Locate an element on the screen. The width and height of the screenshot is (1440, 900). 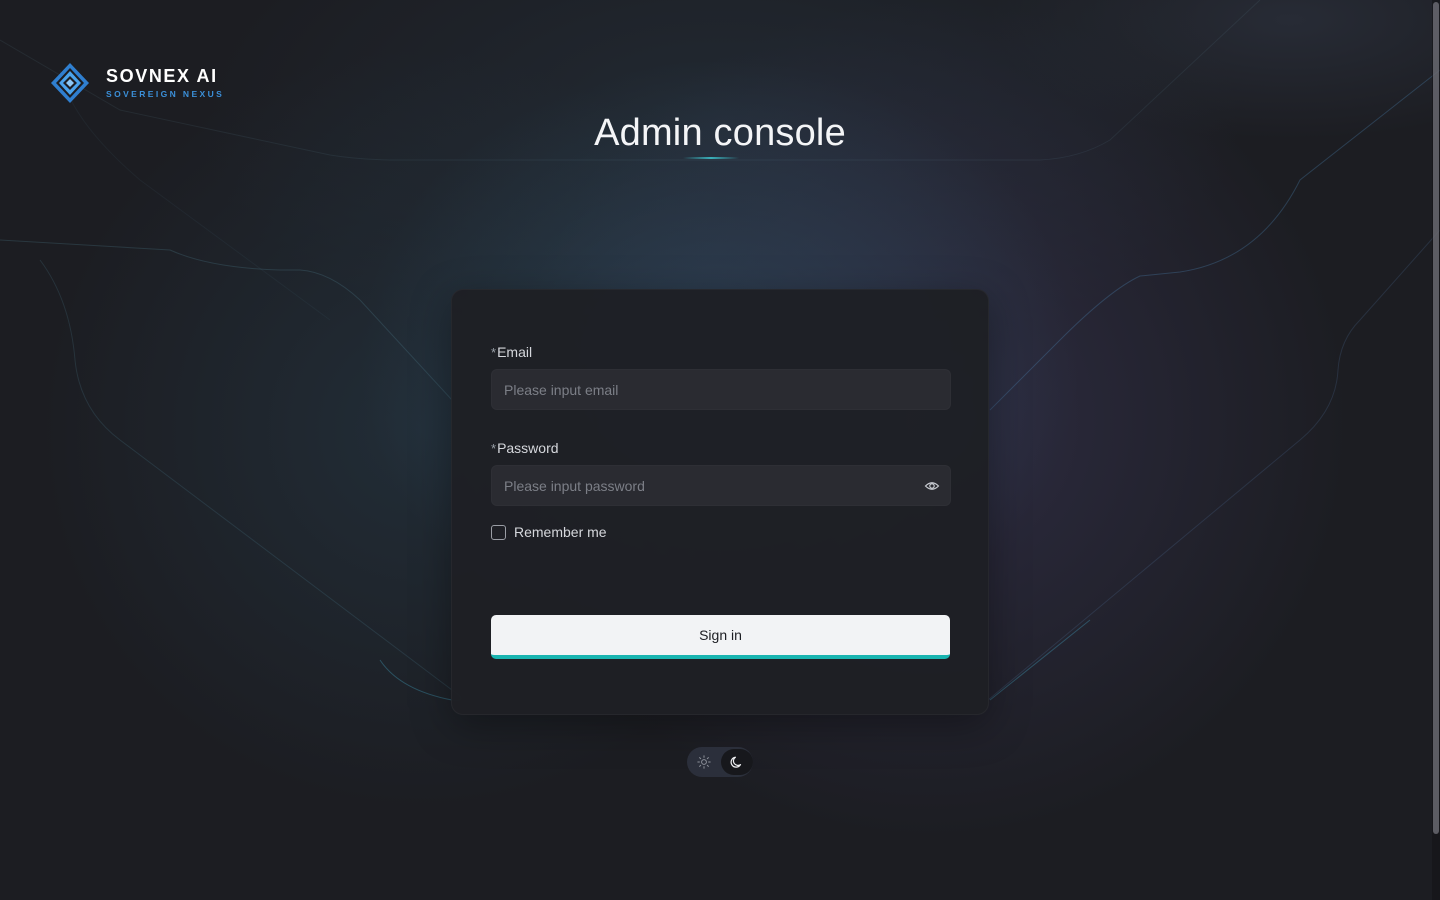
brand-logo: SOVNEX AI SOVEREIGN NEXUS is located at coordinates (137, 83).